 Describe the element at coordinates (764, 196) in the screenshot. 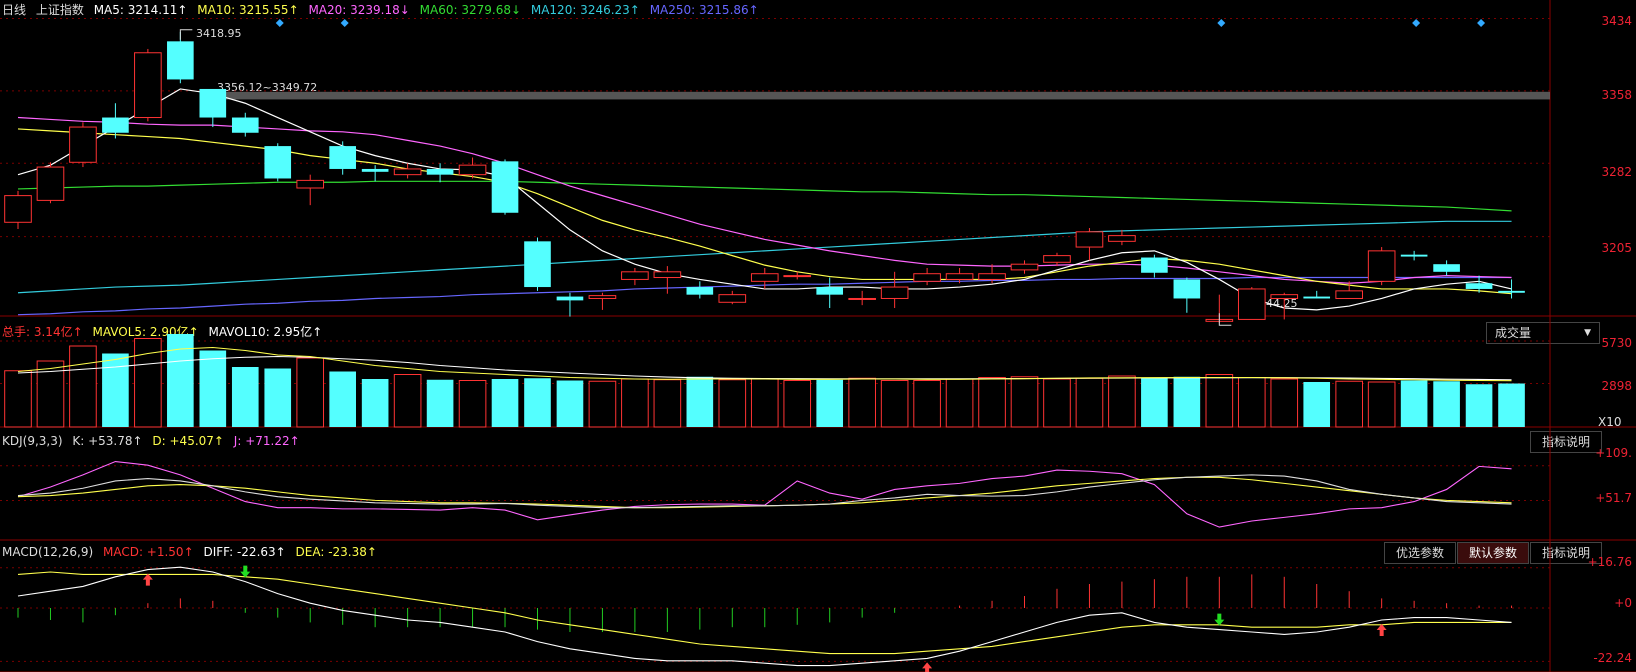

I see `ma60-line` at that location.